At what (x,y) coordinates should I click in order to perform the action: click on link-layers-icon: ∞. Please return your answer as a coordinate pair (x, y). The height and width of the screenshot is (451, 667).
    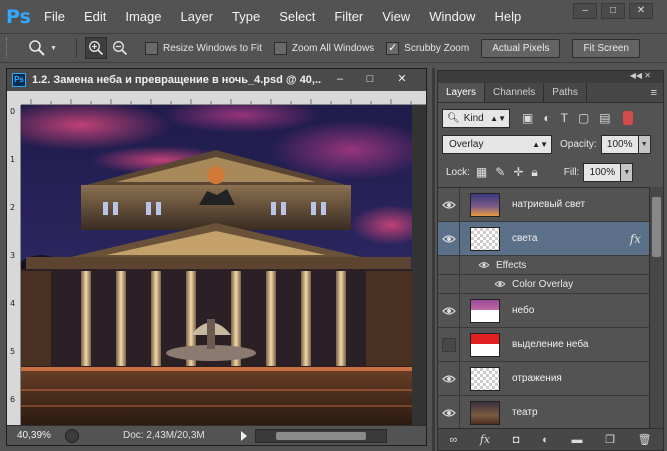
    Looking at the image, I should click on (453, 440).